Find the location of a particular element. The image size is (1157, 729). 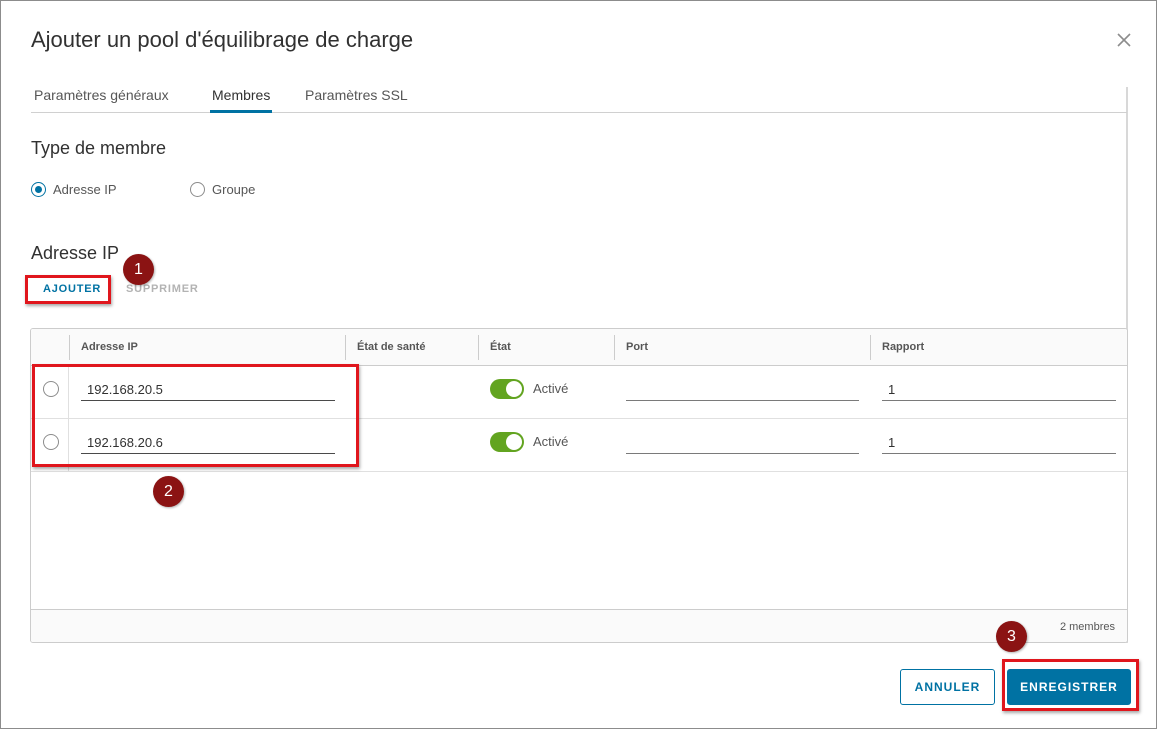

radio-ip-address: Adresse IP is located at coordinates (74, 189).